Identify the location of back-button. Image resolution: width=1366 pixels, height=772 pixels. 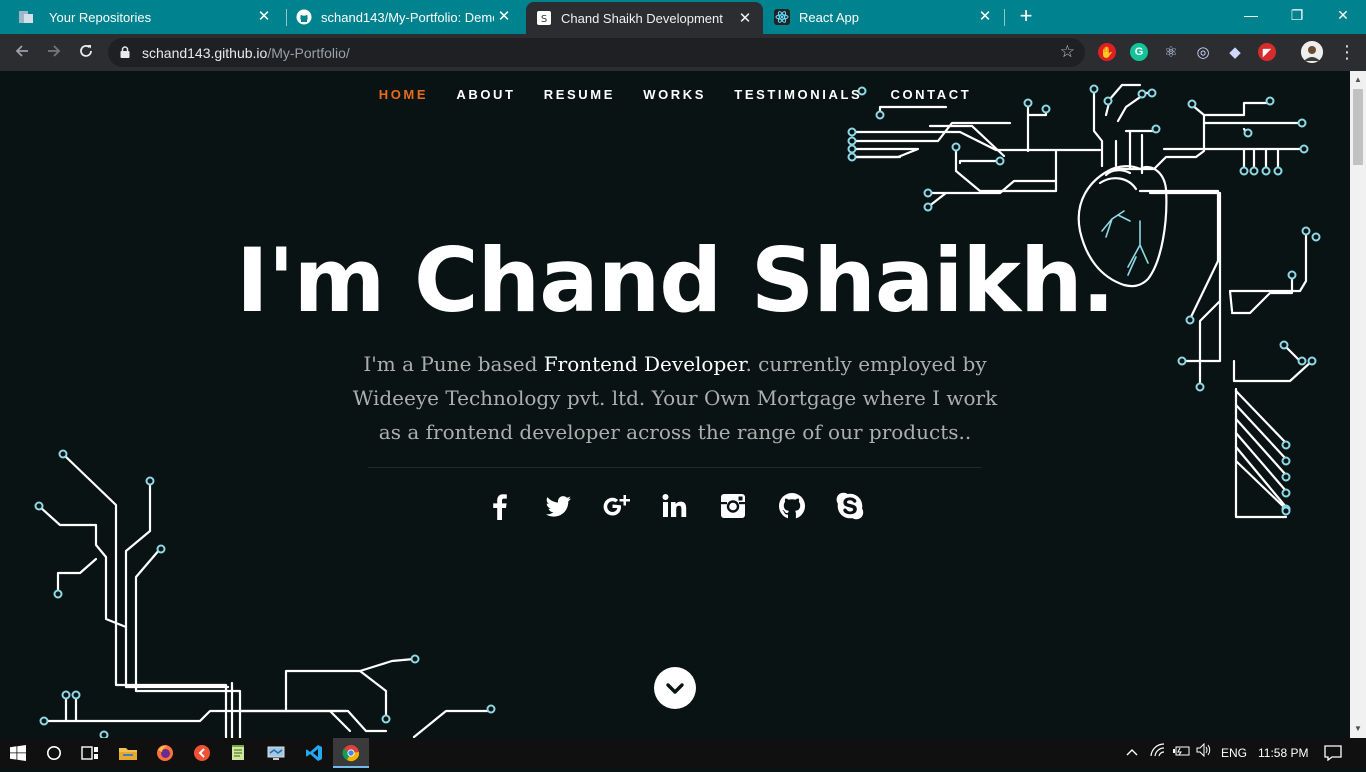
(22, 53).